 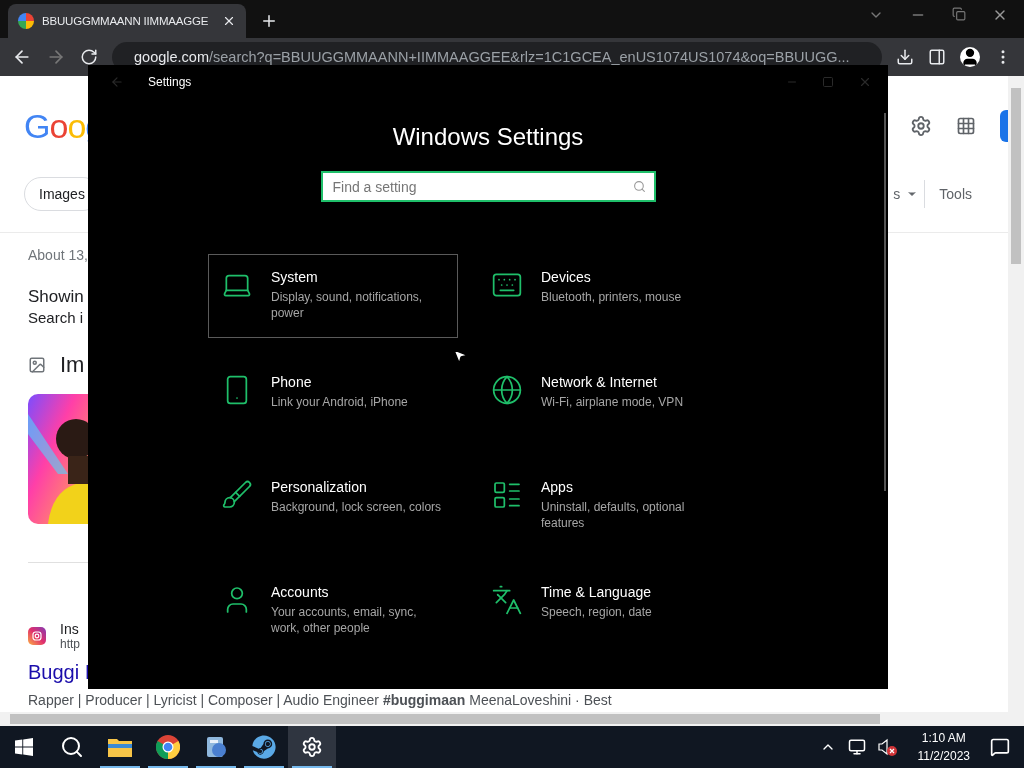 What do you see at coordinates (59, 672) in the screenshot?
I see `result-title-link: Buggi I` at bounding box center [59, 672].